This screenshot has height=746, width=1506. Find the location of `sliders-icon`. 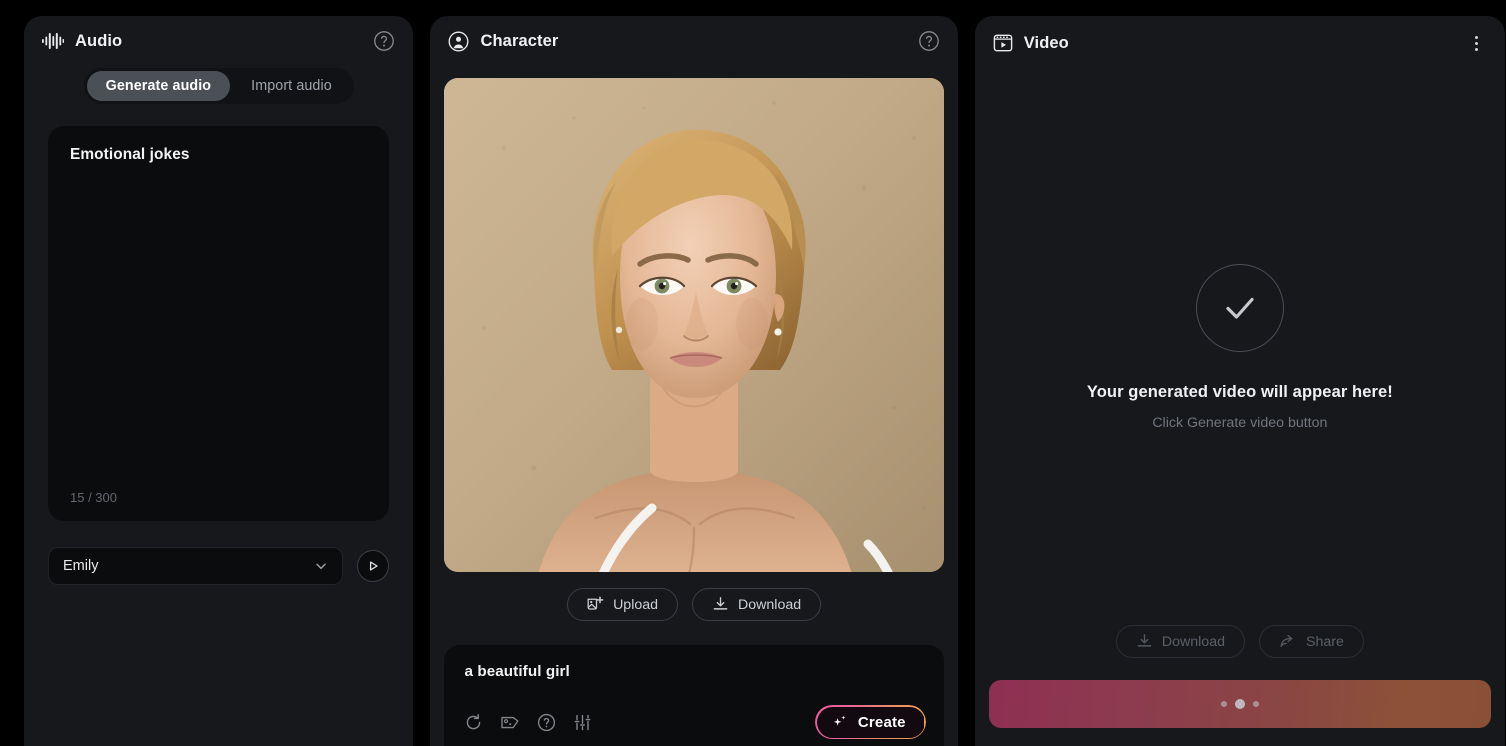

sliders-icon is located at coordinates (582, 722).